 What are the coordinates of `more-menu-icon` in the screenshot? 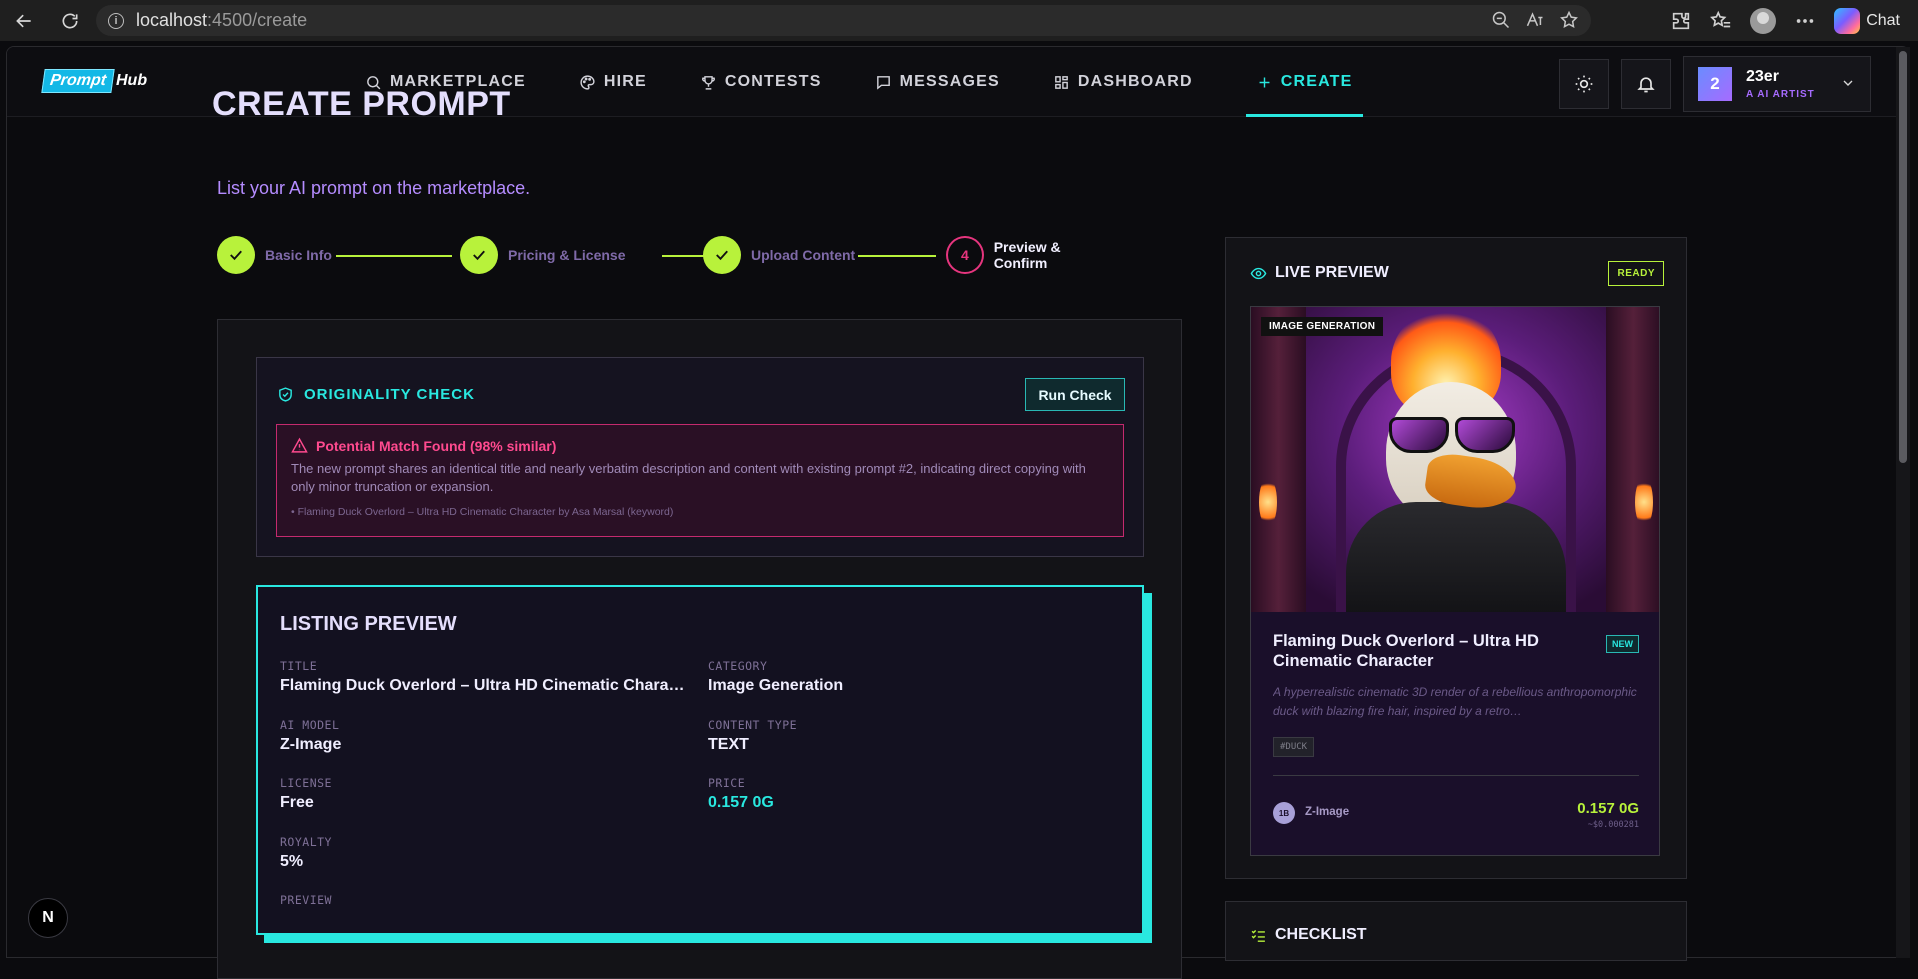 It's located at (1805, 21).